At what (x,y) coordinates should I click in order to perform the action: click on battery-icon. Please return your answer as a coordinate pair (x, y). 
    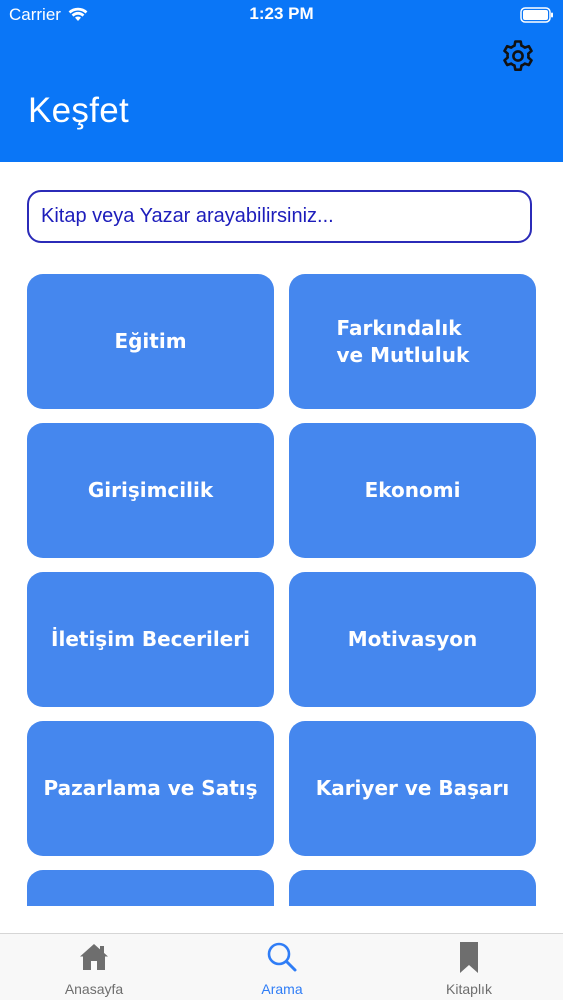
    Looking at the image, I should click on (536, 15).